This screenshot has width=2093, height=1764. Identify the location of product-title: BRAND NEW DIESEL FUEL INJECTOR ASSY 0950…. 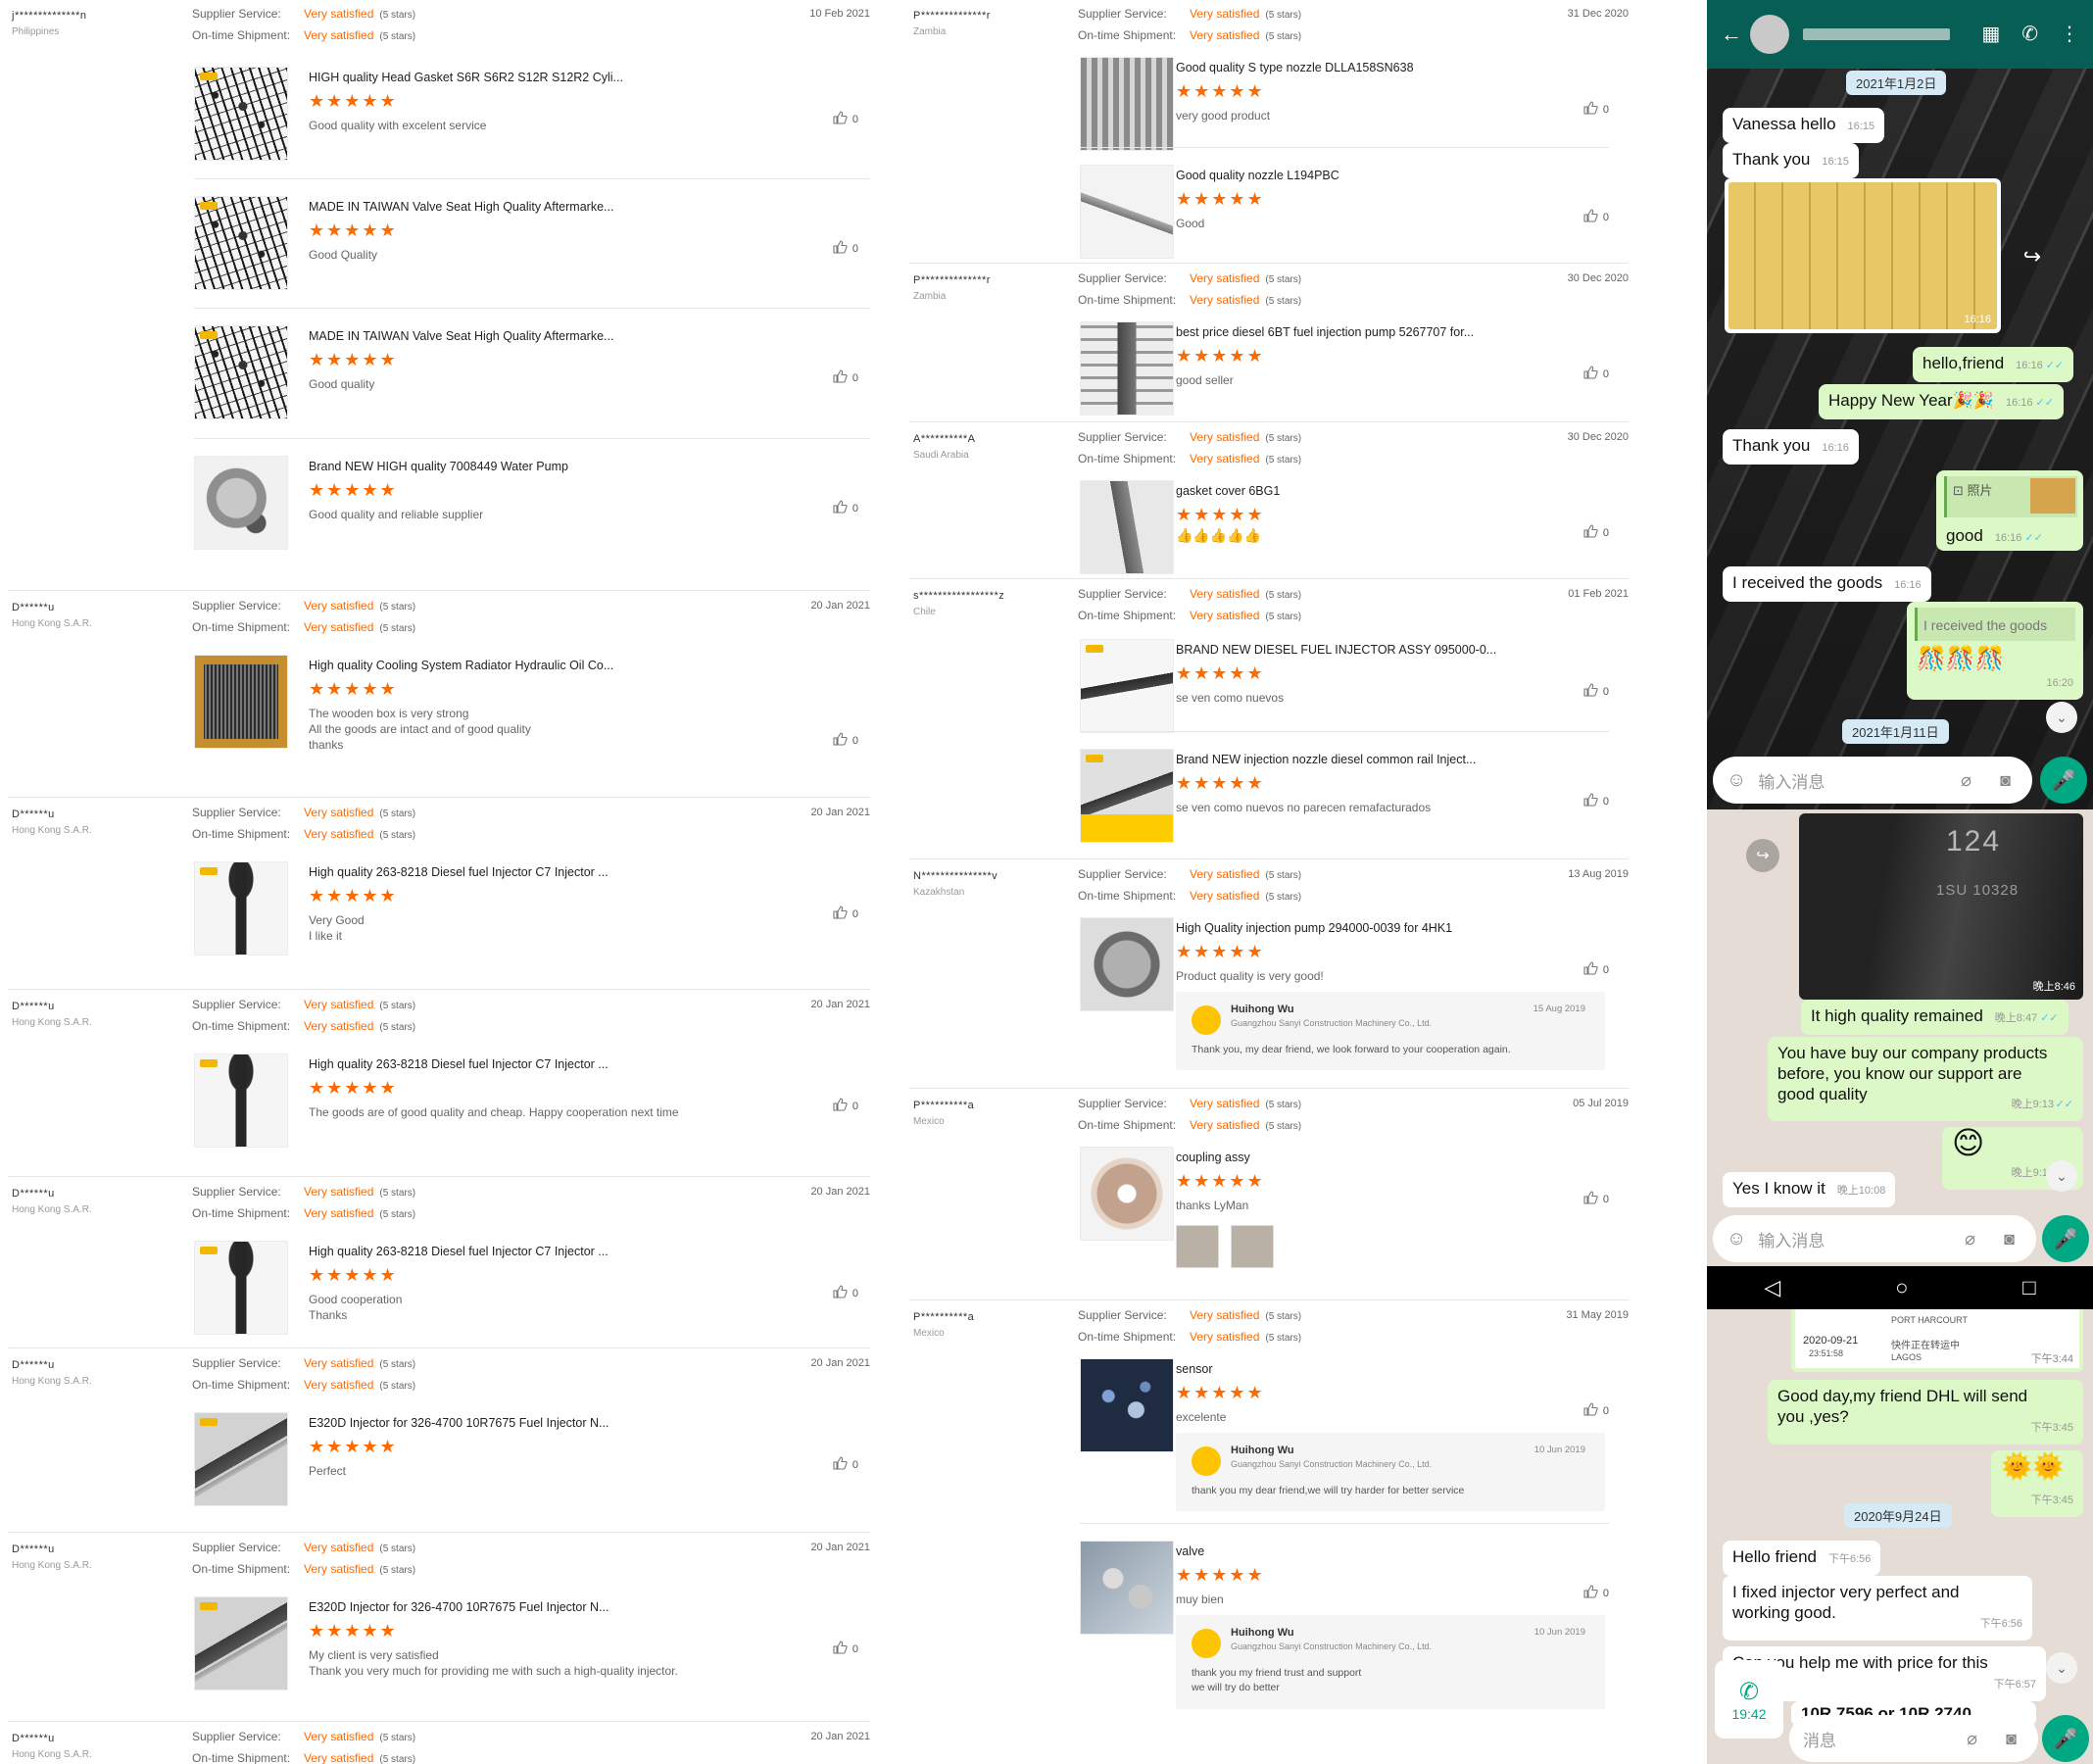
(1336, 650).